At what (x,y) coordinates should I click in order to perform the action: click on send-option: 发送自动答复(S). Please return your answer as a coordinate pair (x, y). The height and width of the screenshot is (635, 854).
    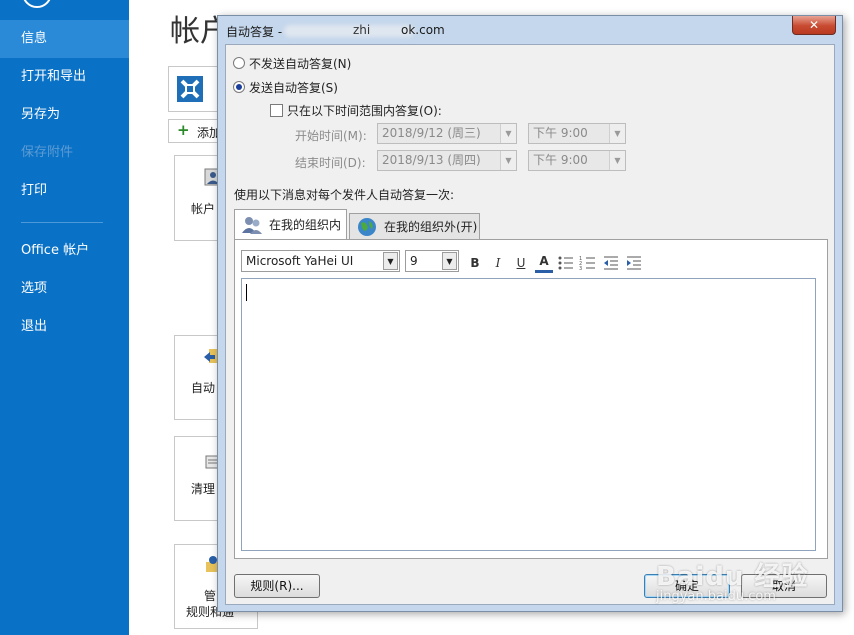
    Looking at the image, I should click on (285, 87).